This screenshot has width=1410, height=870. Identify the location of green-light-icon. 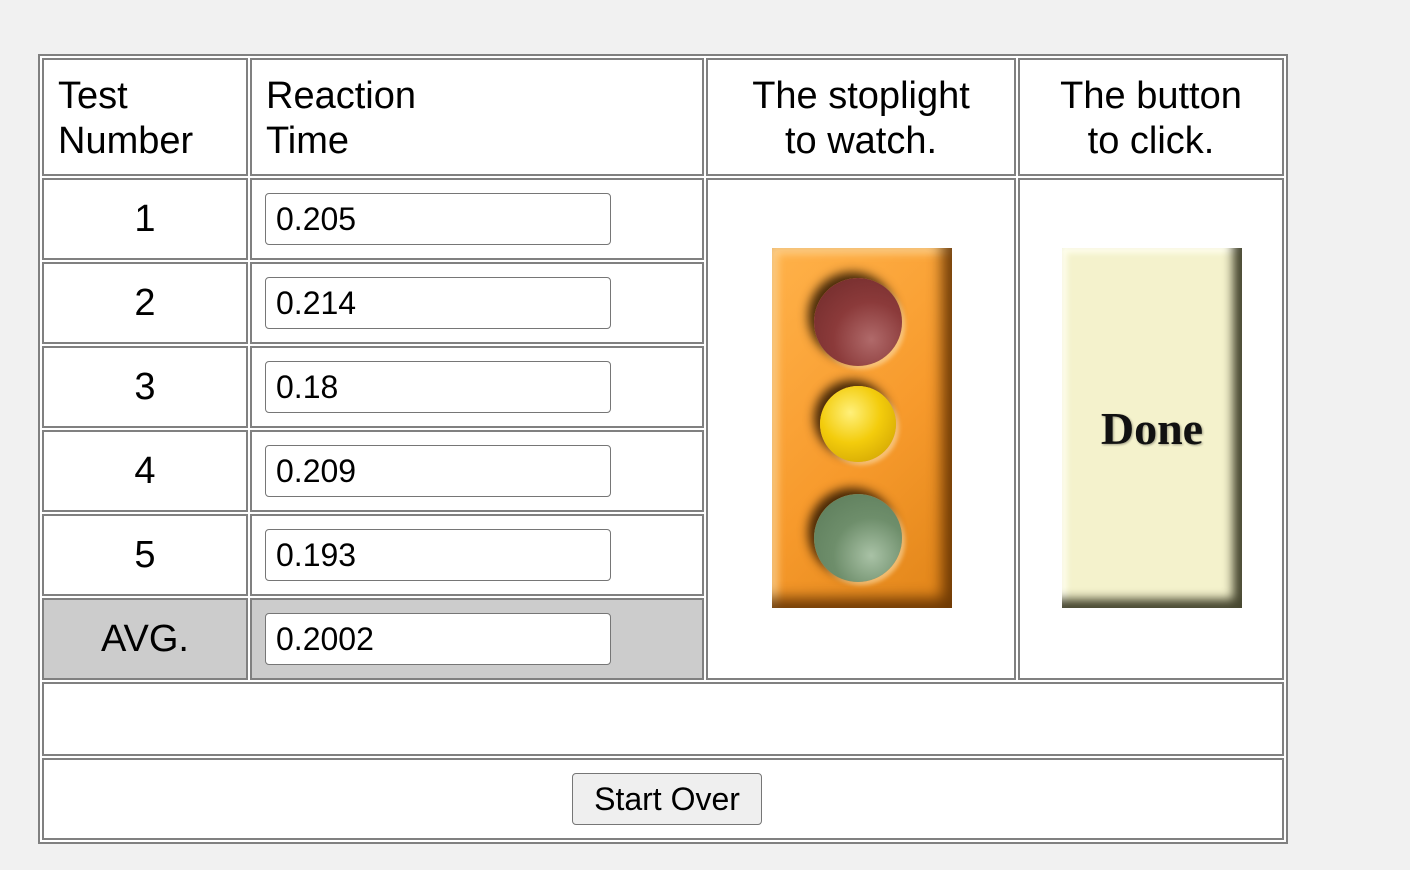
(858, 538).